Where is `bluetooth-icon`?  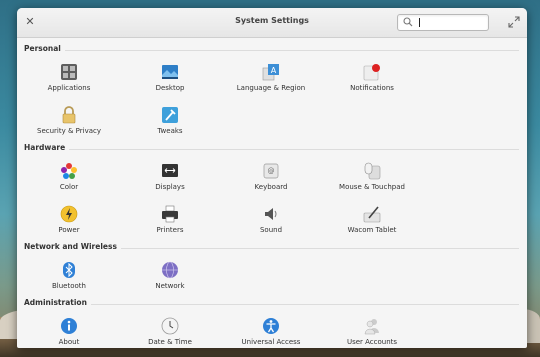 bluetooth-icon is located at coordinates (69, 270).